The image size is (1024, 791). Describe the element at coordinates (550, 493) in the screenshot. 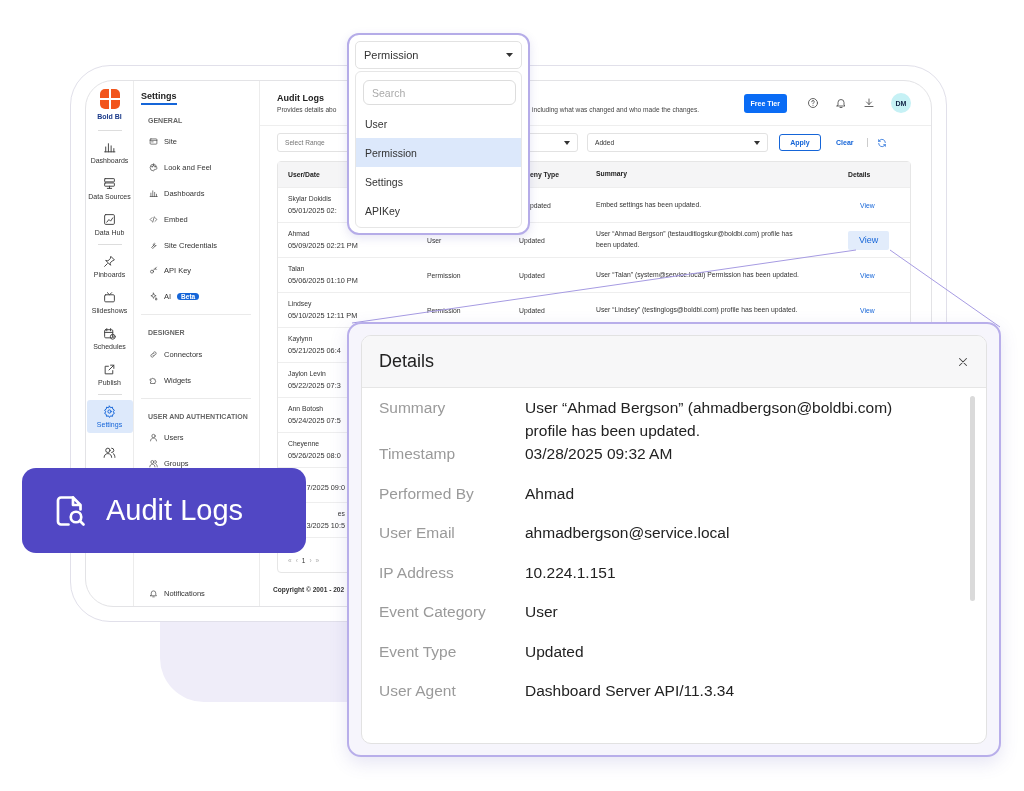

I see `field-value: Ahmad` at that location.